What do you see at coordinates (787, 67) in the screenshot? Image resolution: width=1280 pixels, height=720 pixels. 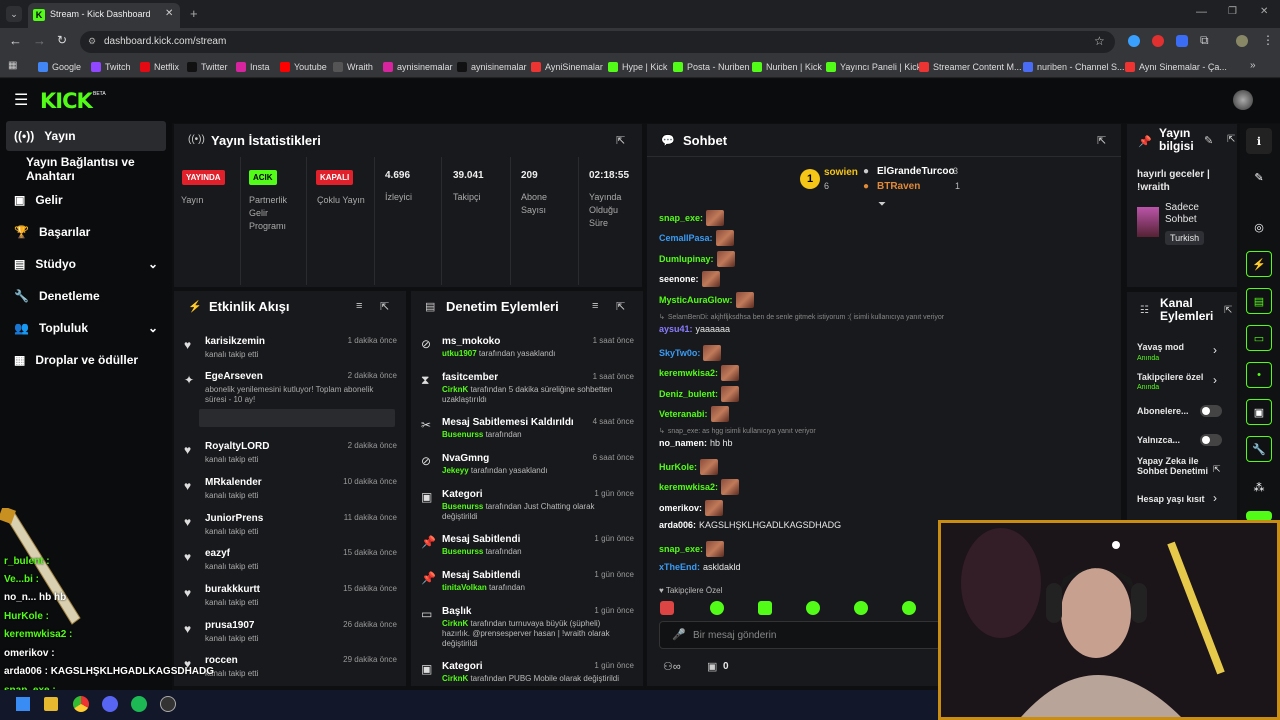 I see `bookmark-item: Nuriben | Kick` at bounding box center [787, 67].